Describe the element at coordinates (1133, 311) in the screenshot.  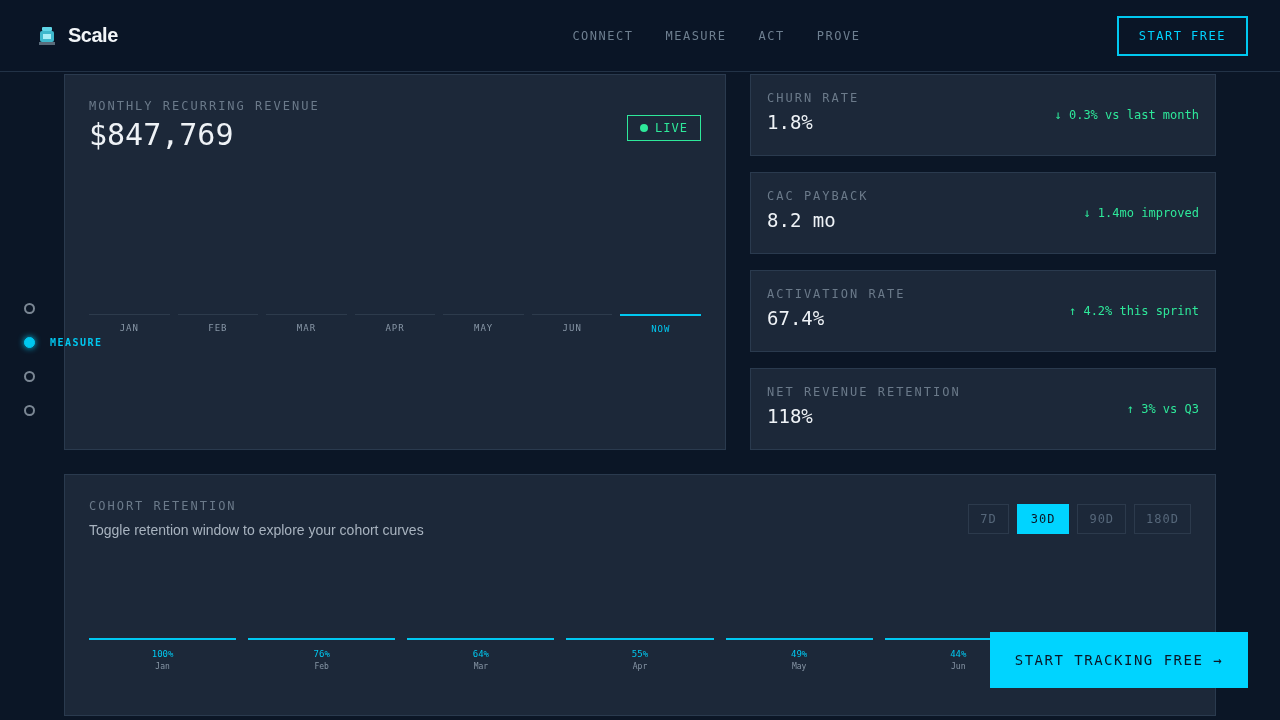
I see `metric-change: ↑ 4.2% this sprint` at that location.